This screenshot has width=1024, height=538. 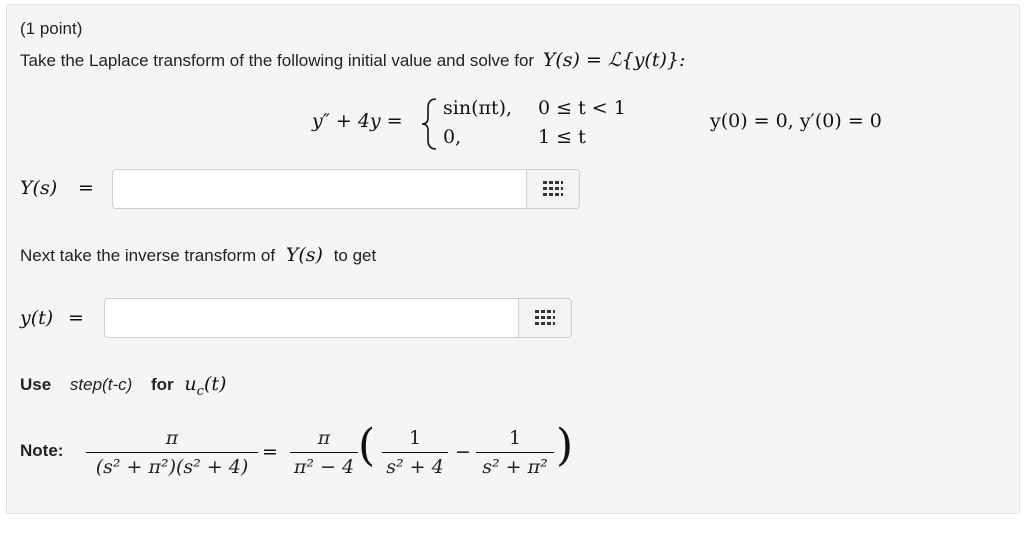 I want to click on note-fraction-3: 1 s² + 4, so click(x=415, y=452).